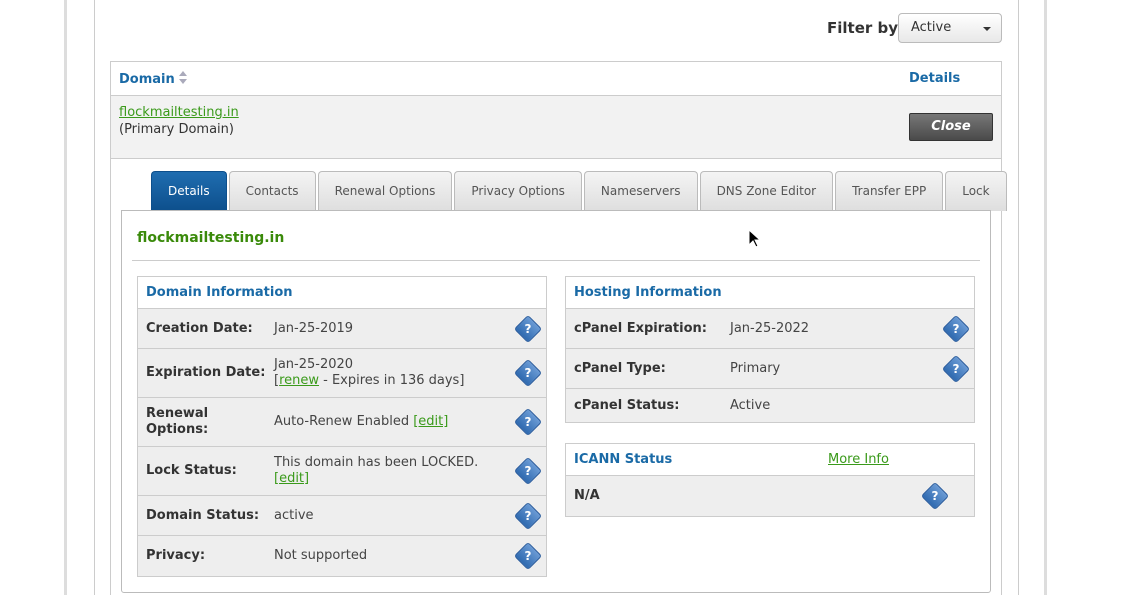 The height and width of the screenshot is (595, 1139). What do you see at coordinates (430, 421) in the screenshot?
I see `renewal-edit-link: [edit]` at bounding box center [430, 421].